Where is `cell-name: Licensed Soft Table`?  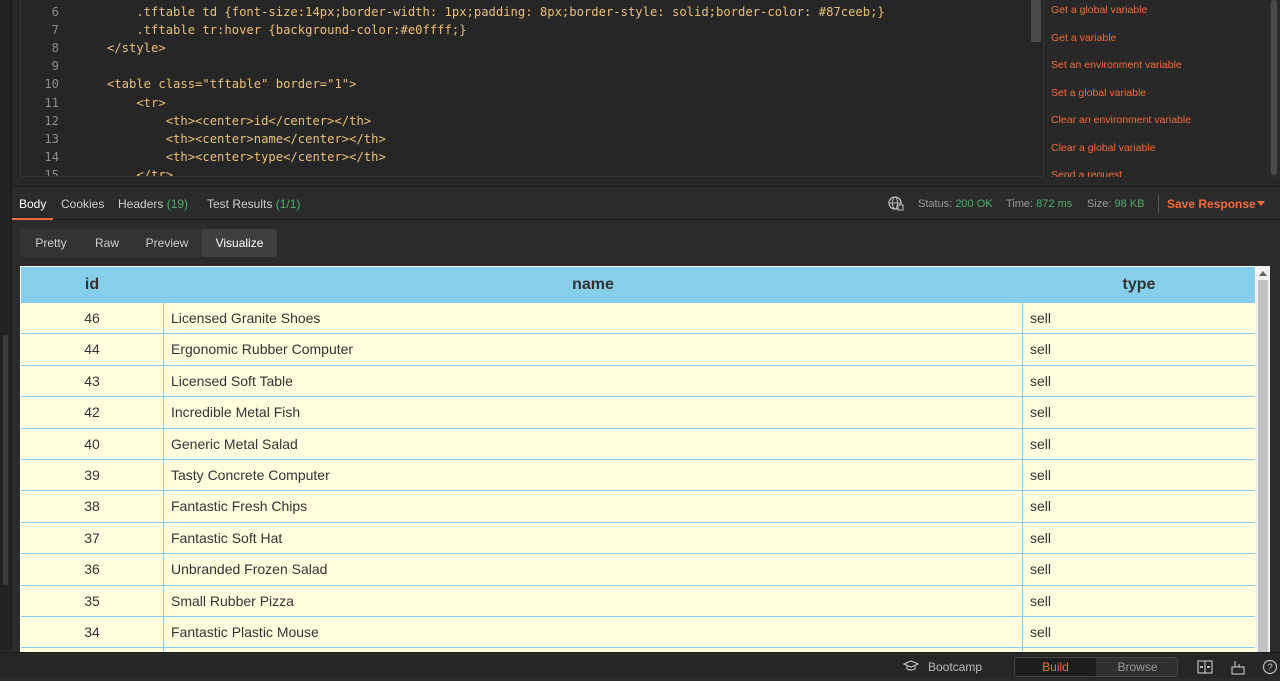
cell-name: Licensed Soft Table is located at coordinates (232, 380).